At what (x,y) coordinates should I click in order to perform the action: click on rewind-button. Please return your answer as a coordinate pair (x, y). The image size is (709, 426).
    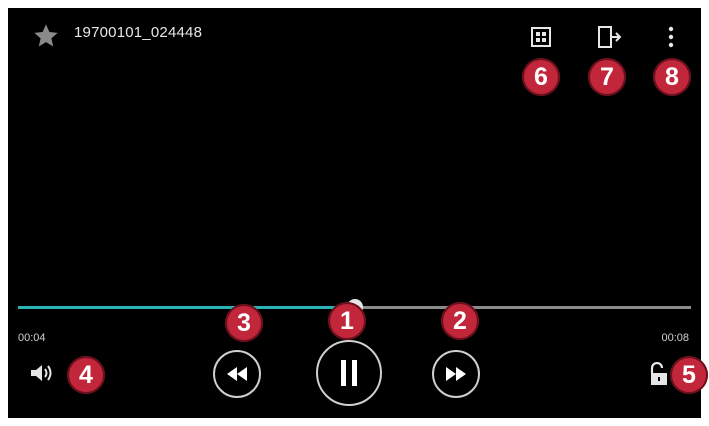
    Looking at the image, I should click on (237, 374).